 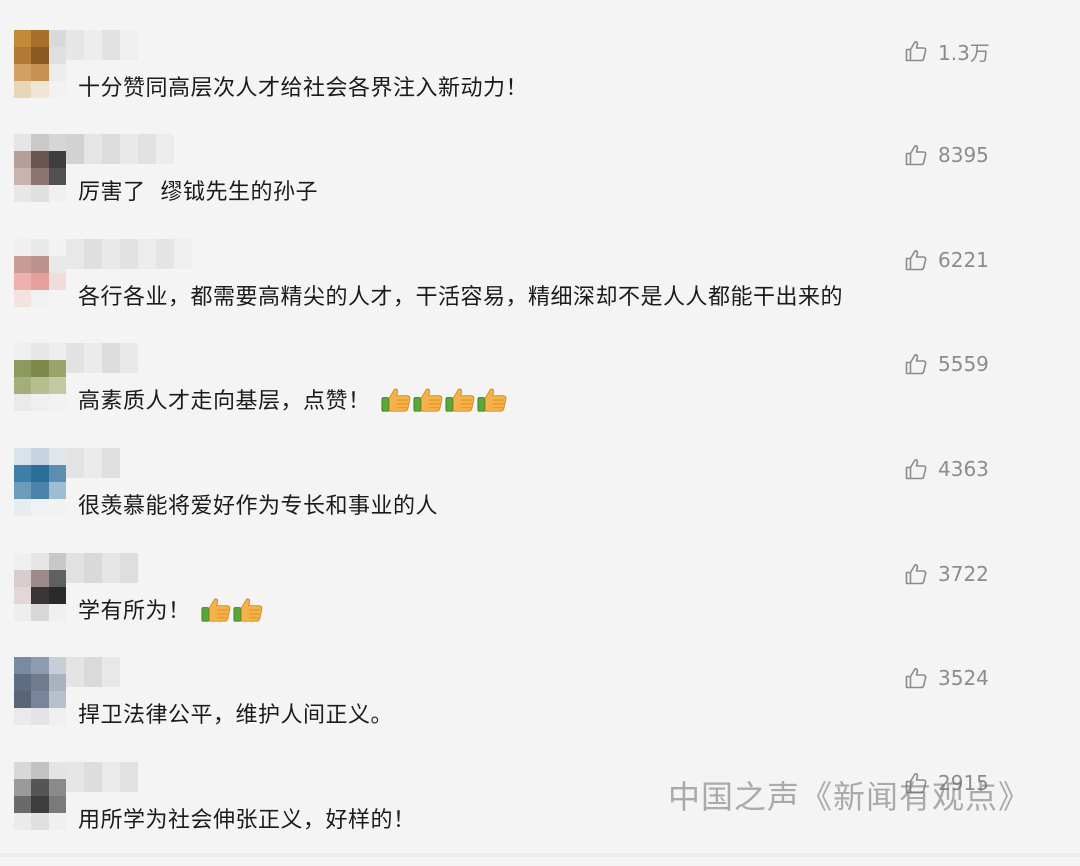 I want to click on like-button: 6221, so click(x=946, y=260).